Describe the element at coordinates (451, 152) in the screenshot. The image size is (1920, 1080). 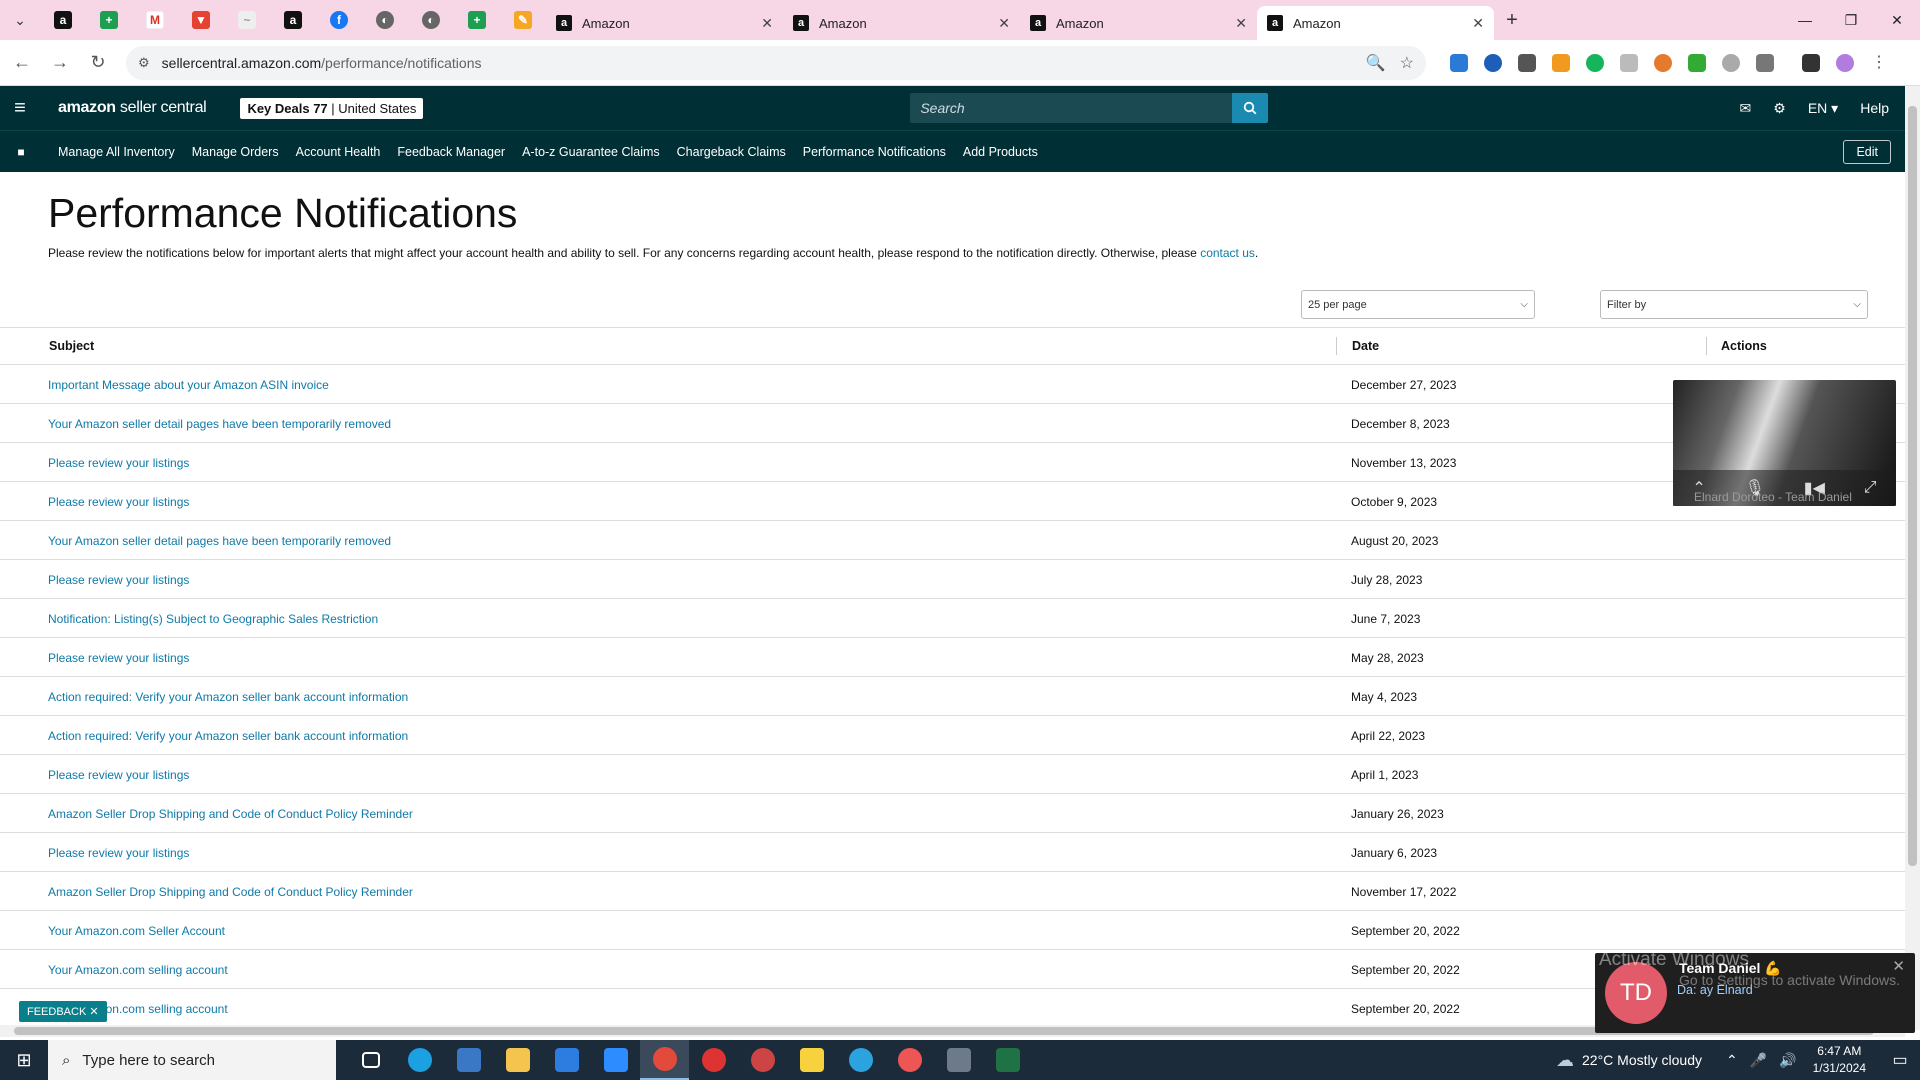
I see `nav-feedback-manager: Feedback Manager` at that location.